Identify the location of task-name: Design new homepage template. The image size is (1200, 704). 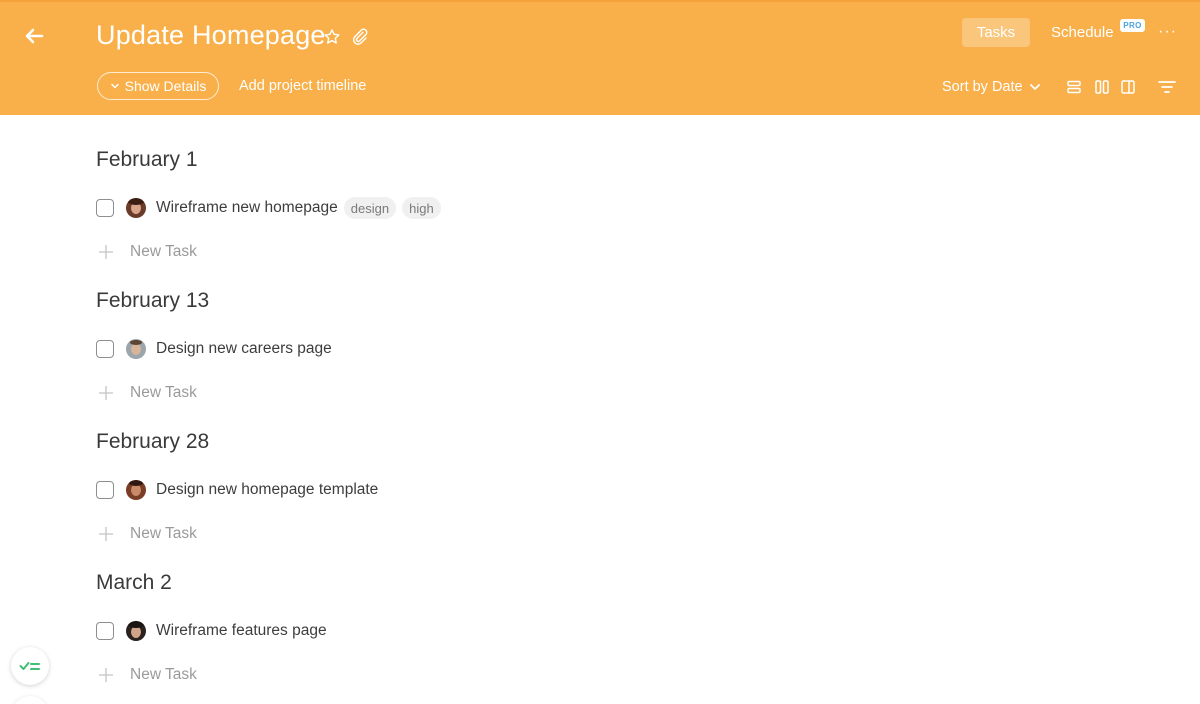
(267, 490).